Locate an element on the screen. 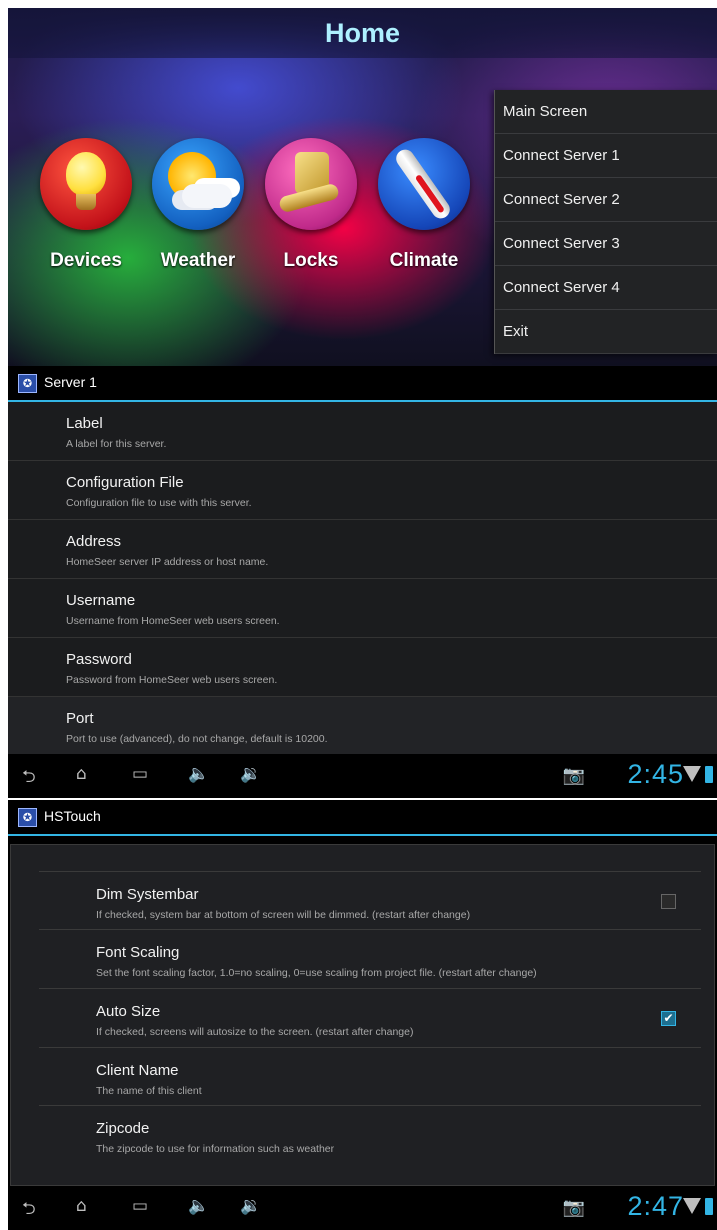  pref-title: Username is located at coordinates (101, 600).